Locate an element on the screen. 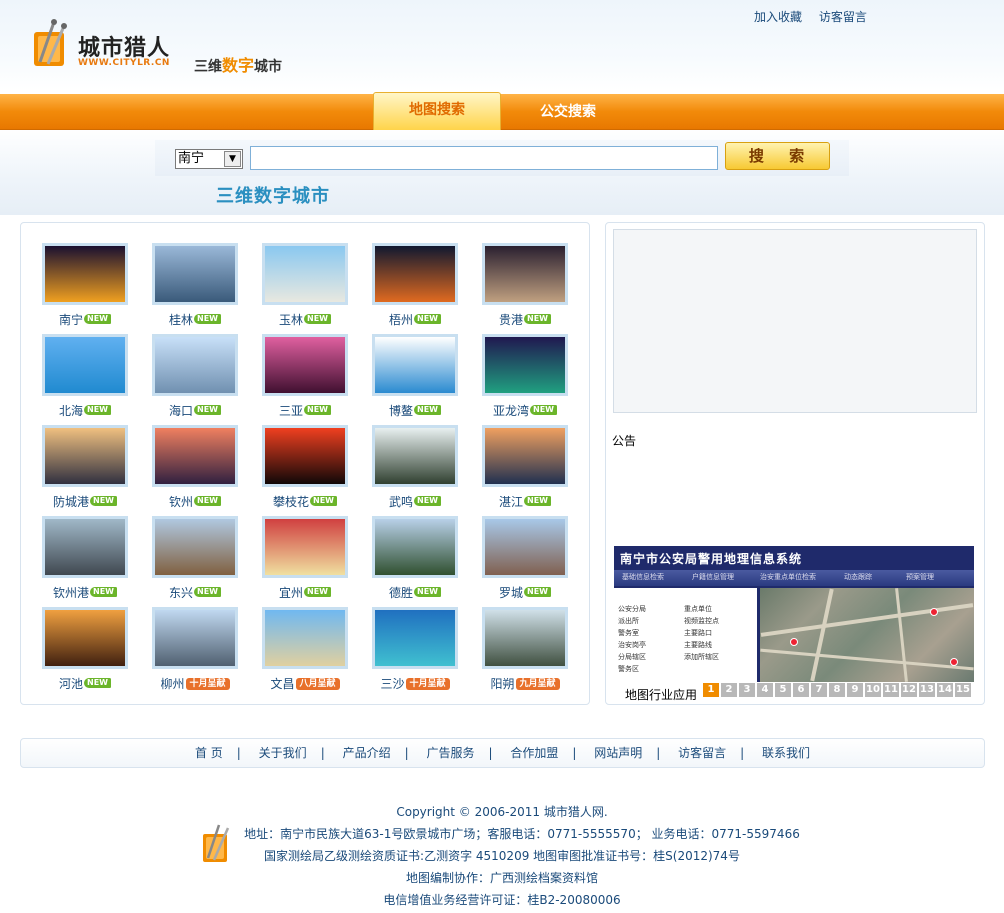  city-item: 钦州港 NEW is located at coordinates (85, 559).